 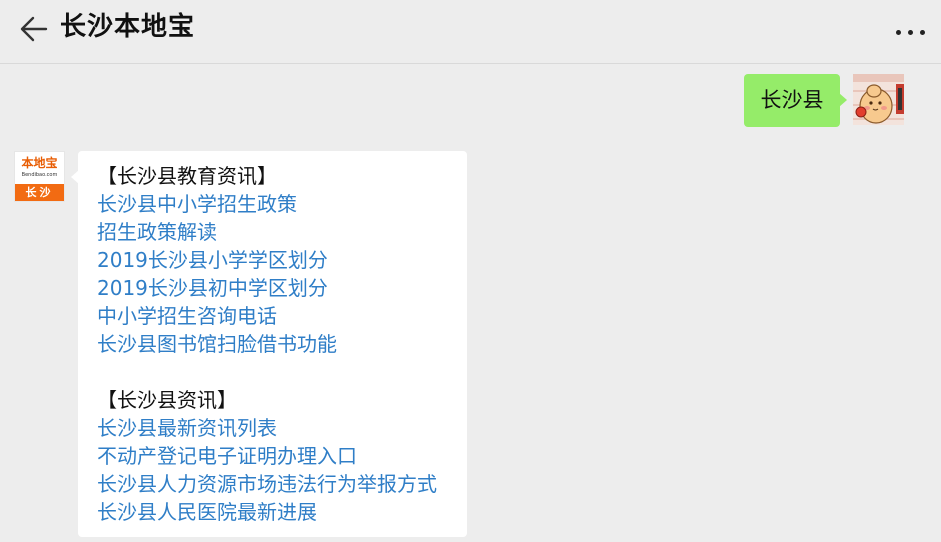 What do you see at coordinates (282, 204) in the screenshot?
I see `message-link: 长沙县中小学招生政策` at bounding box center [282, 204].